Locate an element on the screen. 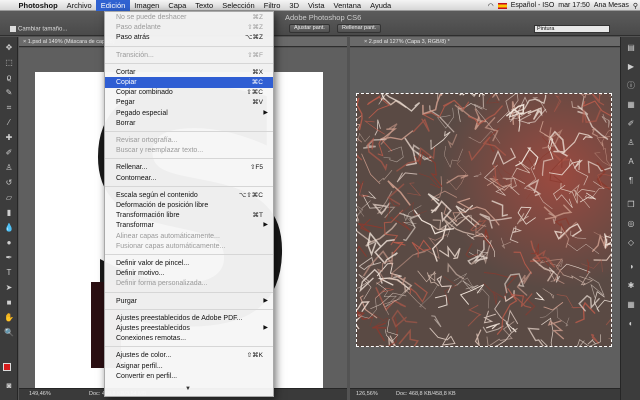  edit-menu-item: Borrar is located at coordinates (189, 123).